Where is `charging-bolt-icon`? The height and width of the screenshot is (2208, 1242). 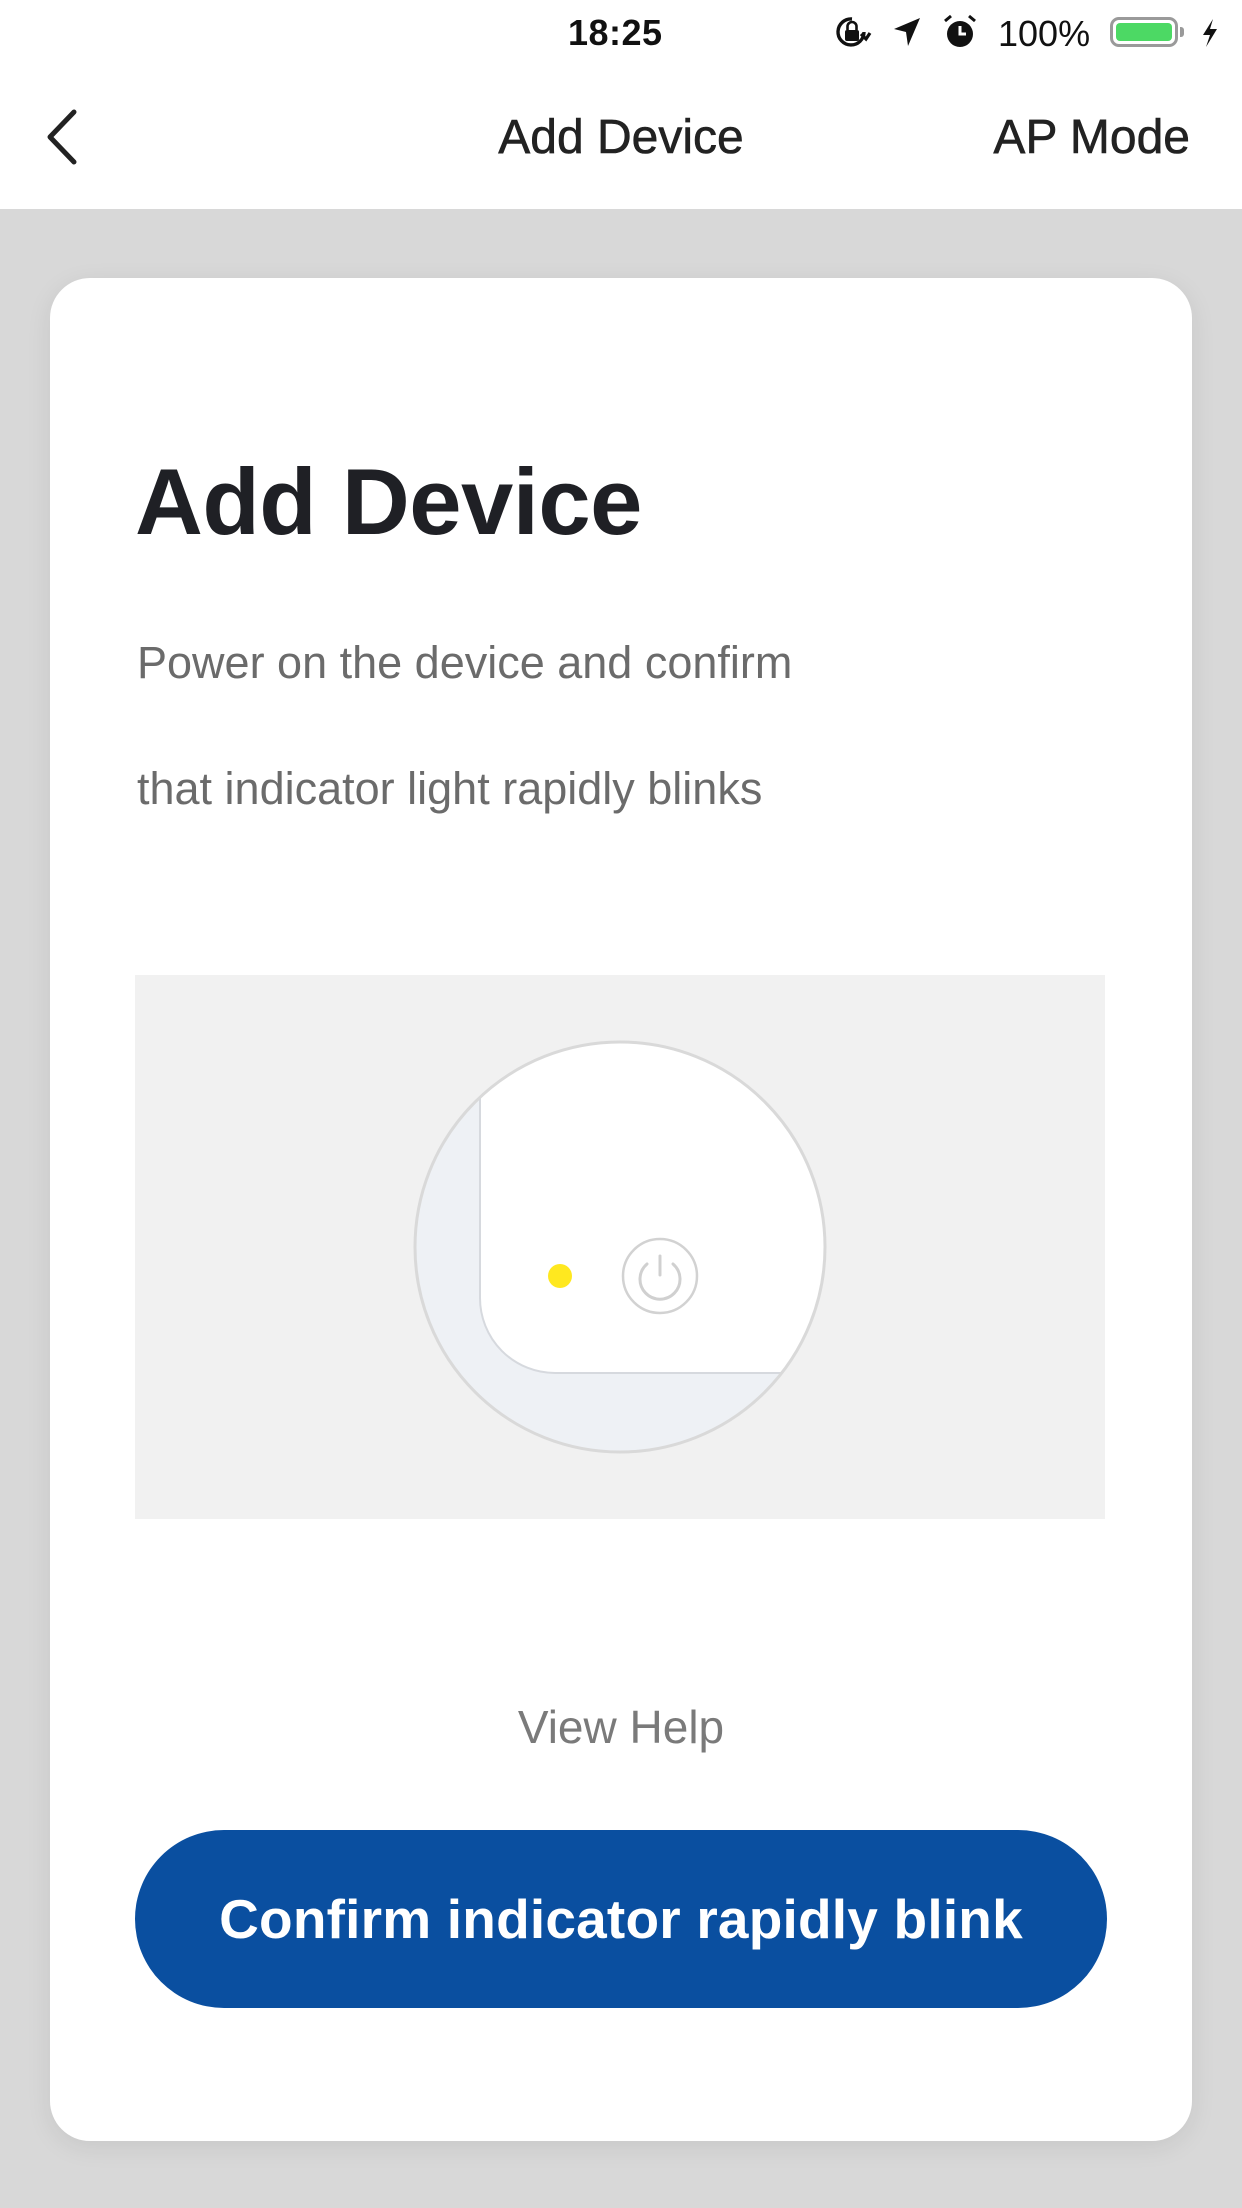 charging-bolt-icon is located at coordinates (1210, 33).